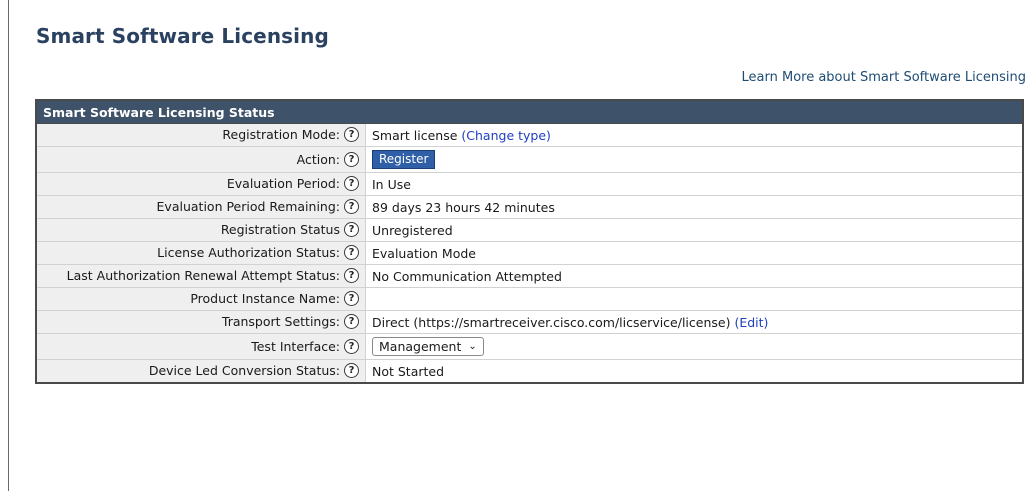  I want to click on evaluation-period-value: In Use, so click(391, 184).